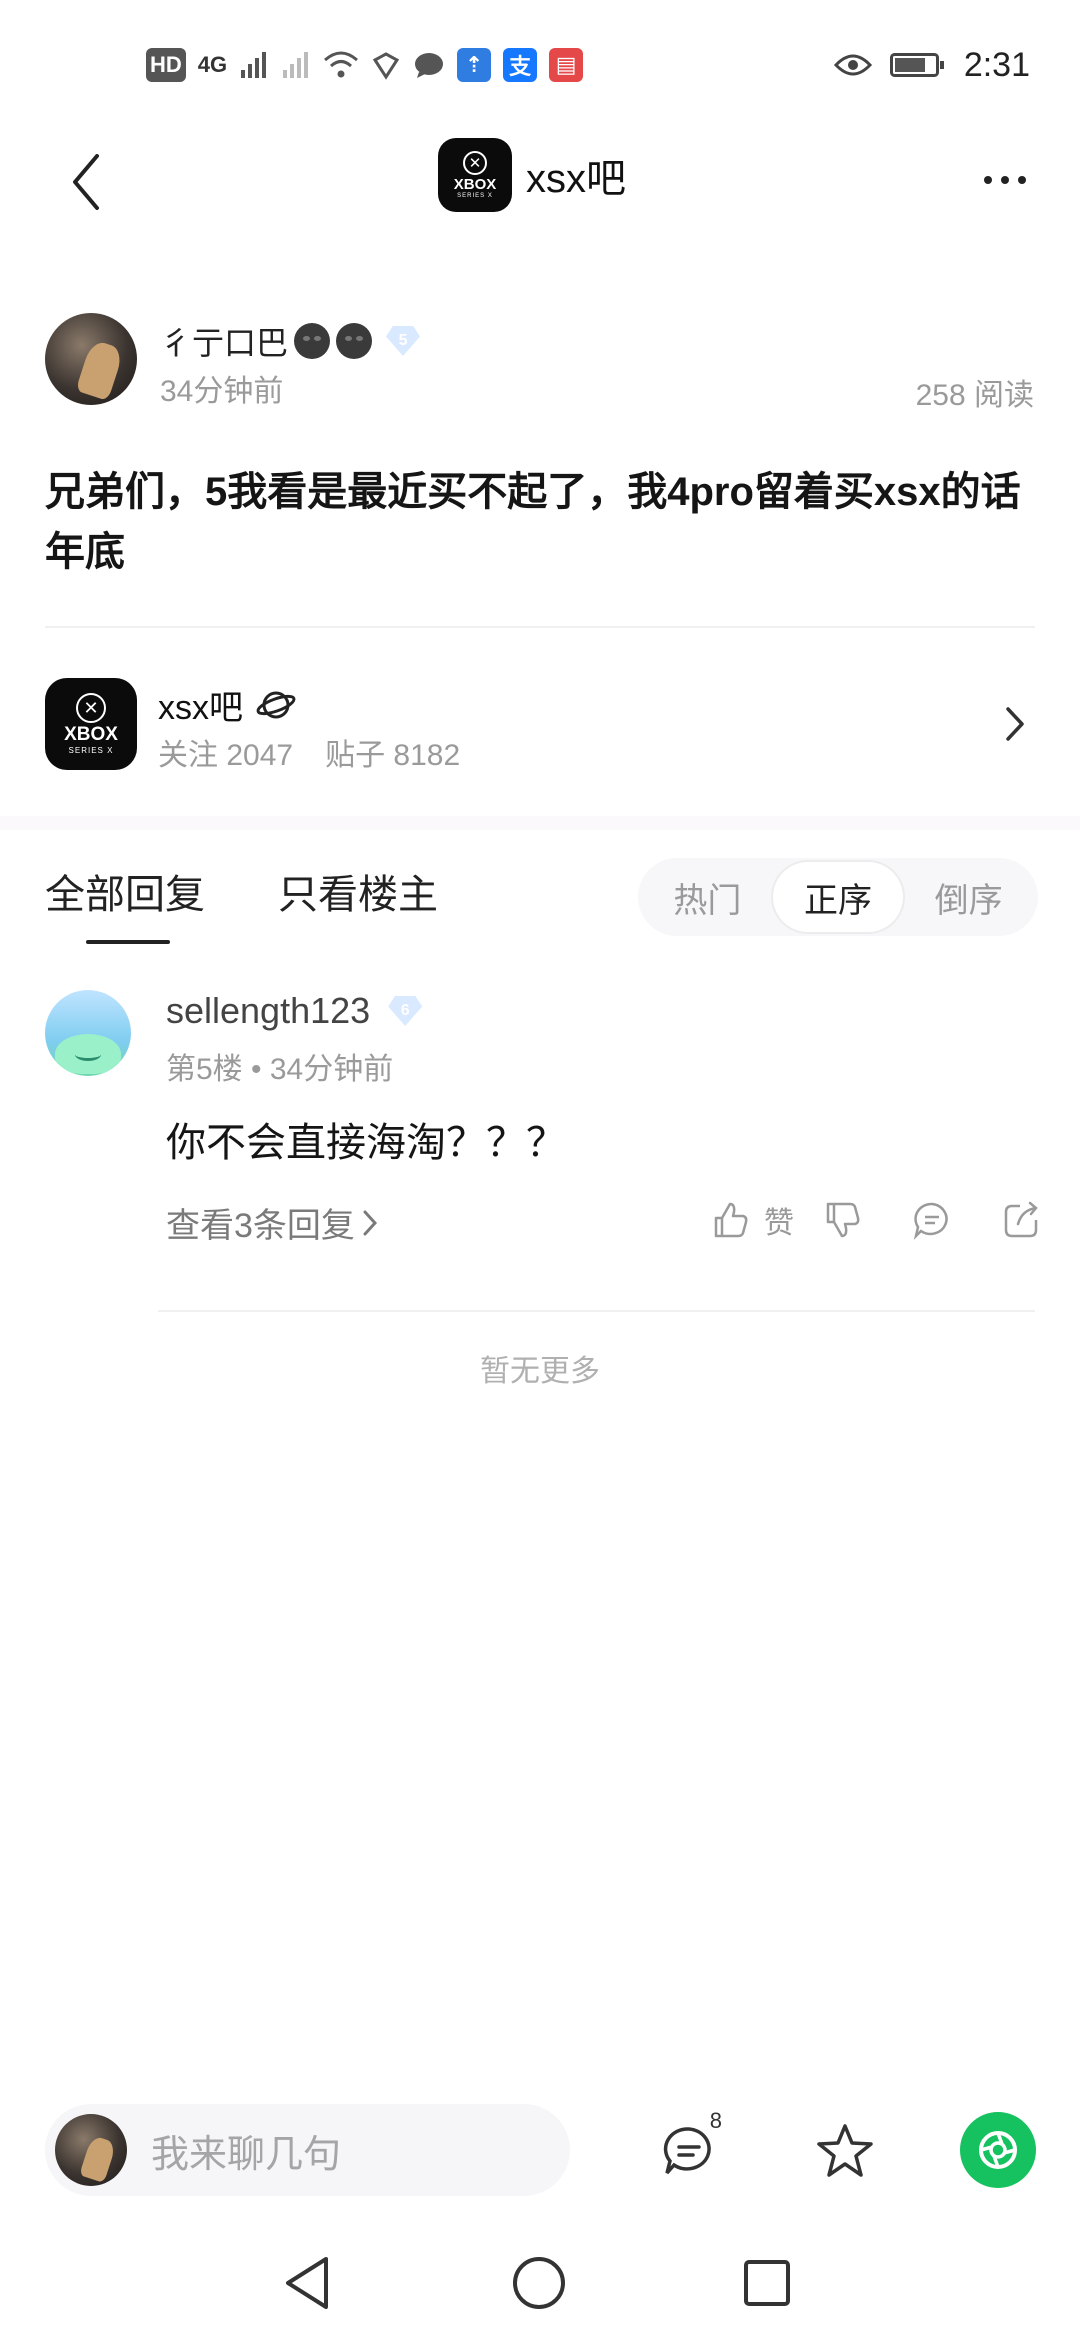 The width and height of the screenshot is (1080, 2340). Describe the element at coordinates (968, 897) in the screenshot. I see `sort-desc-button: 倒序` at that location.